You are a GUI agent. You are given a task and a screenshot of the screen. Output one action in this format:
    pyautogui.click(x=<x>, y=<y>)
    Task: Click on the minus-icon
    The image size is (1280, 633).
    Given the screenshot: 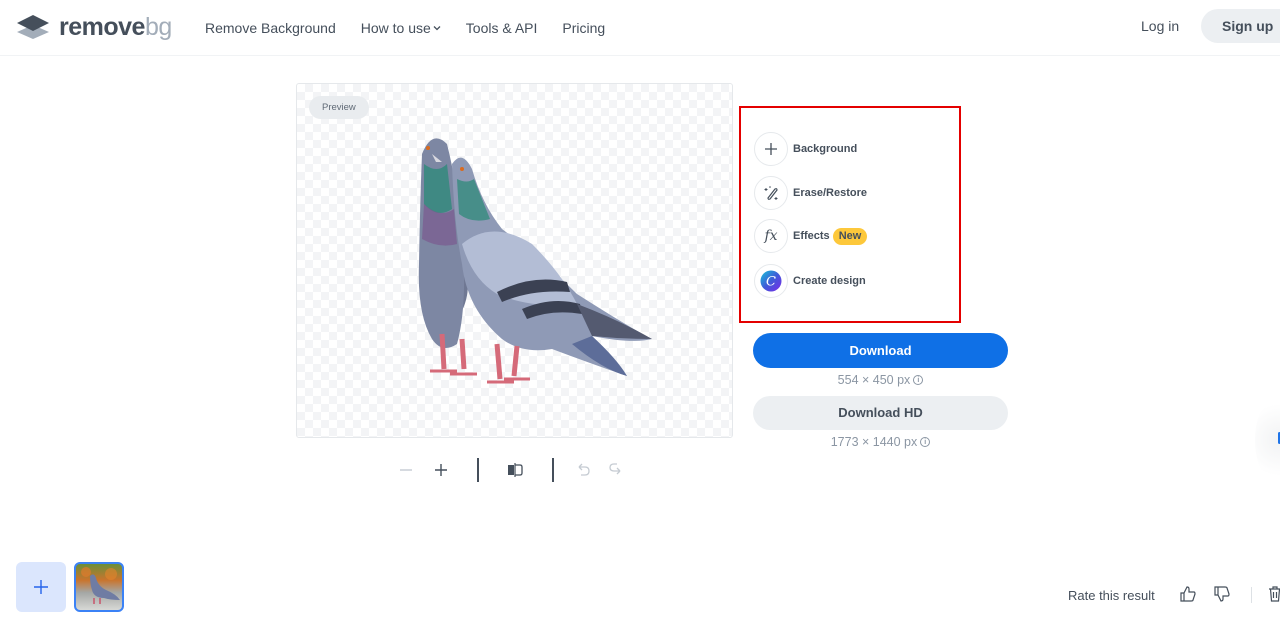 What is the action you would take?
    pyautogui.click(x=406, y=470)
    